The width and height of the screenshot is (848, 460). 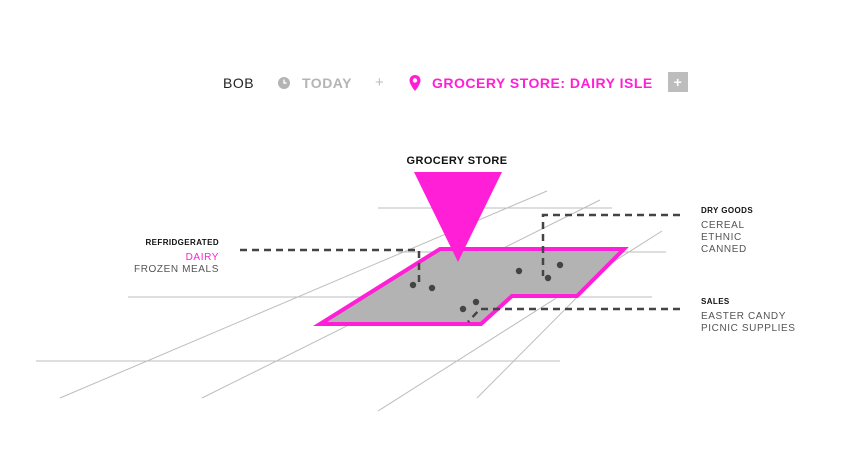 I want to click on section-heading-refrigerated: REFRIDGERATED, so click(x=182, y=242).